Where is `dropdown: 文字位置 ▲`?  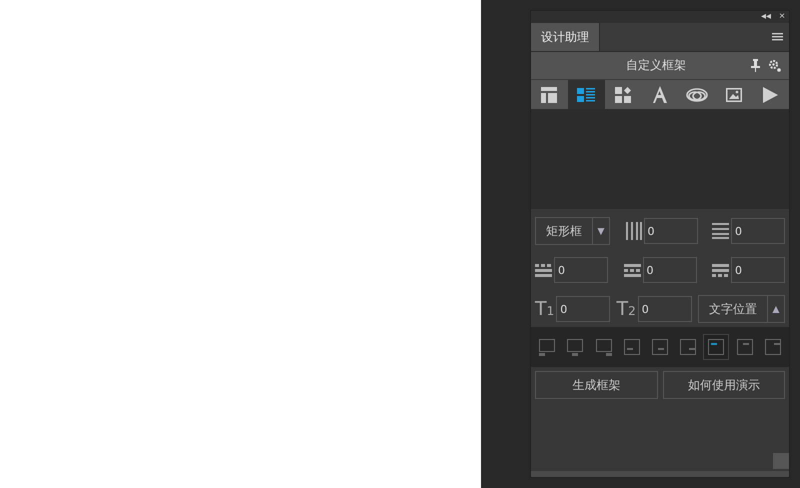
dropdown: 文字位置 ▲ is located at coordinates (741, 309).